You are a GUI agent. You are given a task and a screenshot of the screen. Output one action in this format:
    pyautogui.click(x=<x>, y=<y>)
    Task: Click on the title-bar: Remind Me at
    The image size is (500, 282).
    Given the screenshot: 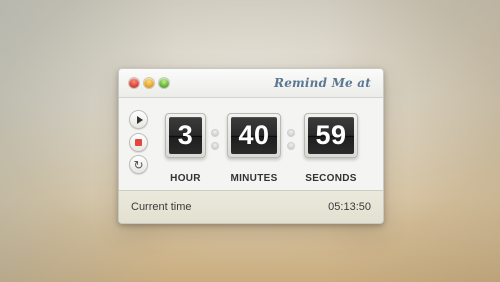 What is the action you would take?
    pyautogui.click(x=251, y=83)
    